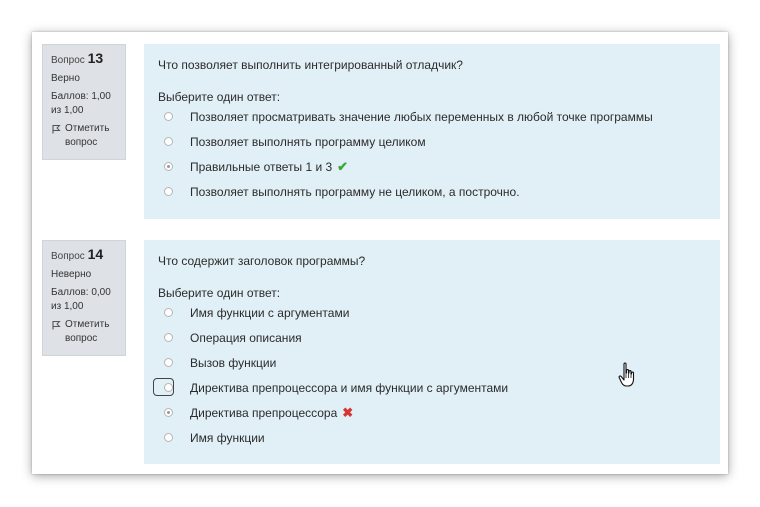  Describe the element at coordinates (432, 412) in the screenshot. I see `answer-option-selected: Директива препроцессора ✖` at that location.